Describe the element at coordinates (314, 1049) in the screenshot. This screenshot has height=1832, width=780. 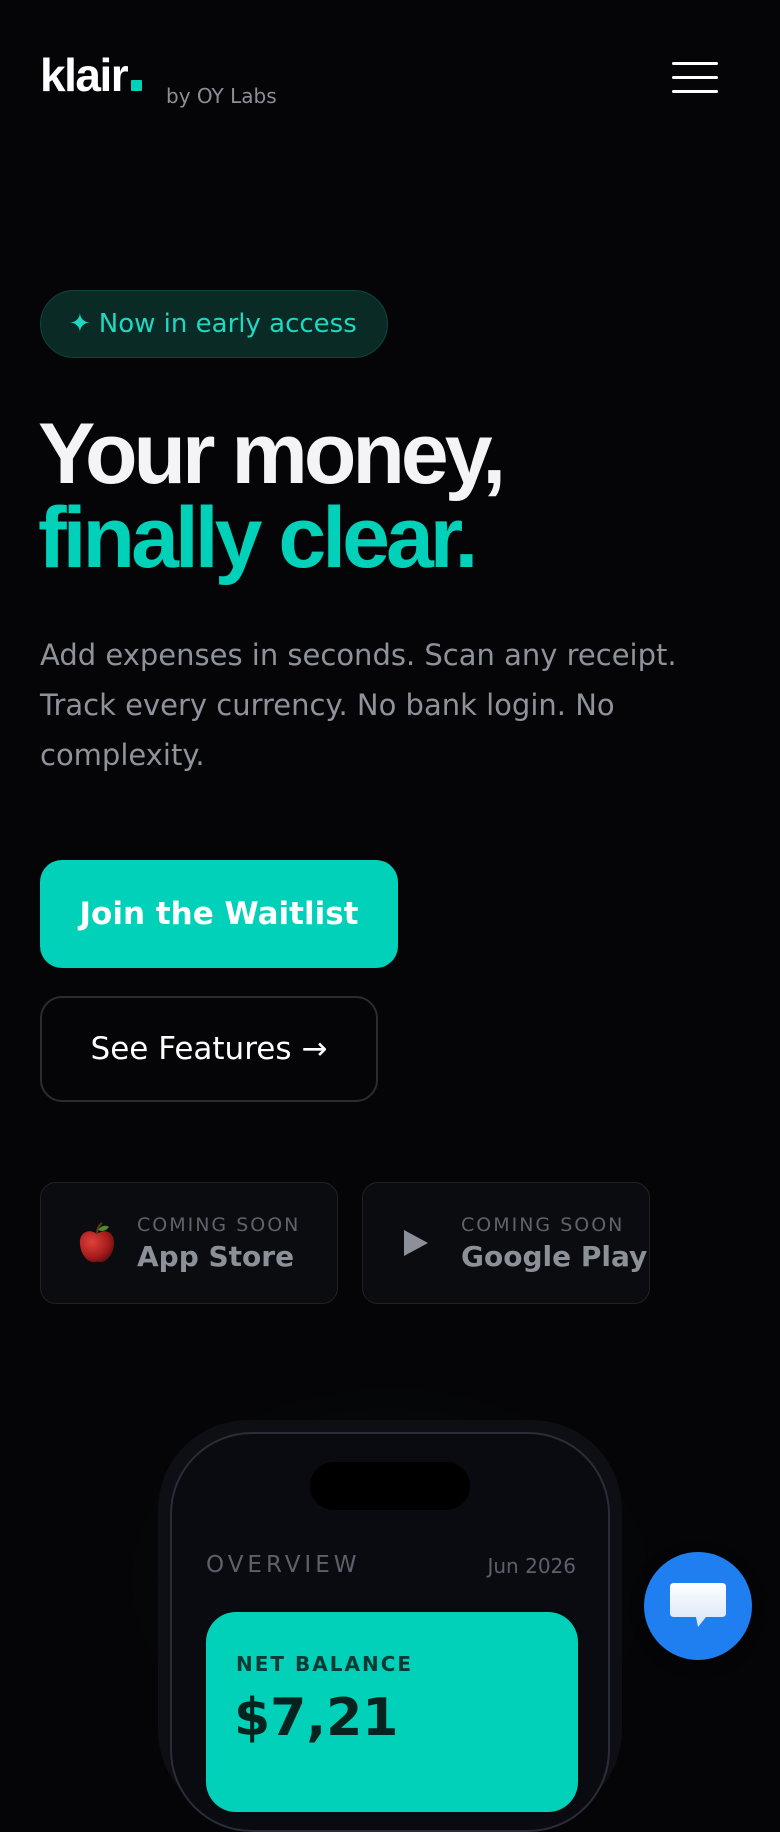
I see `arrow-right-icon: →` at that location.